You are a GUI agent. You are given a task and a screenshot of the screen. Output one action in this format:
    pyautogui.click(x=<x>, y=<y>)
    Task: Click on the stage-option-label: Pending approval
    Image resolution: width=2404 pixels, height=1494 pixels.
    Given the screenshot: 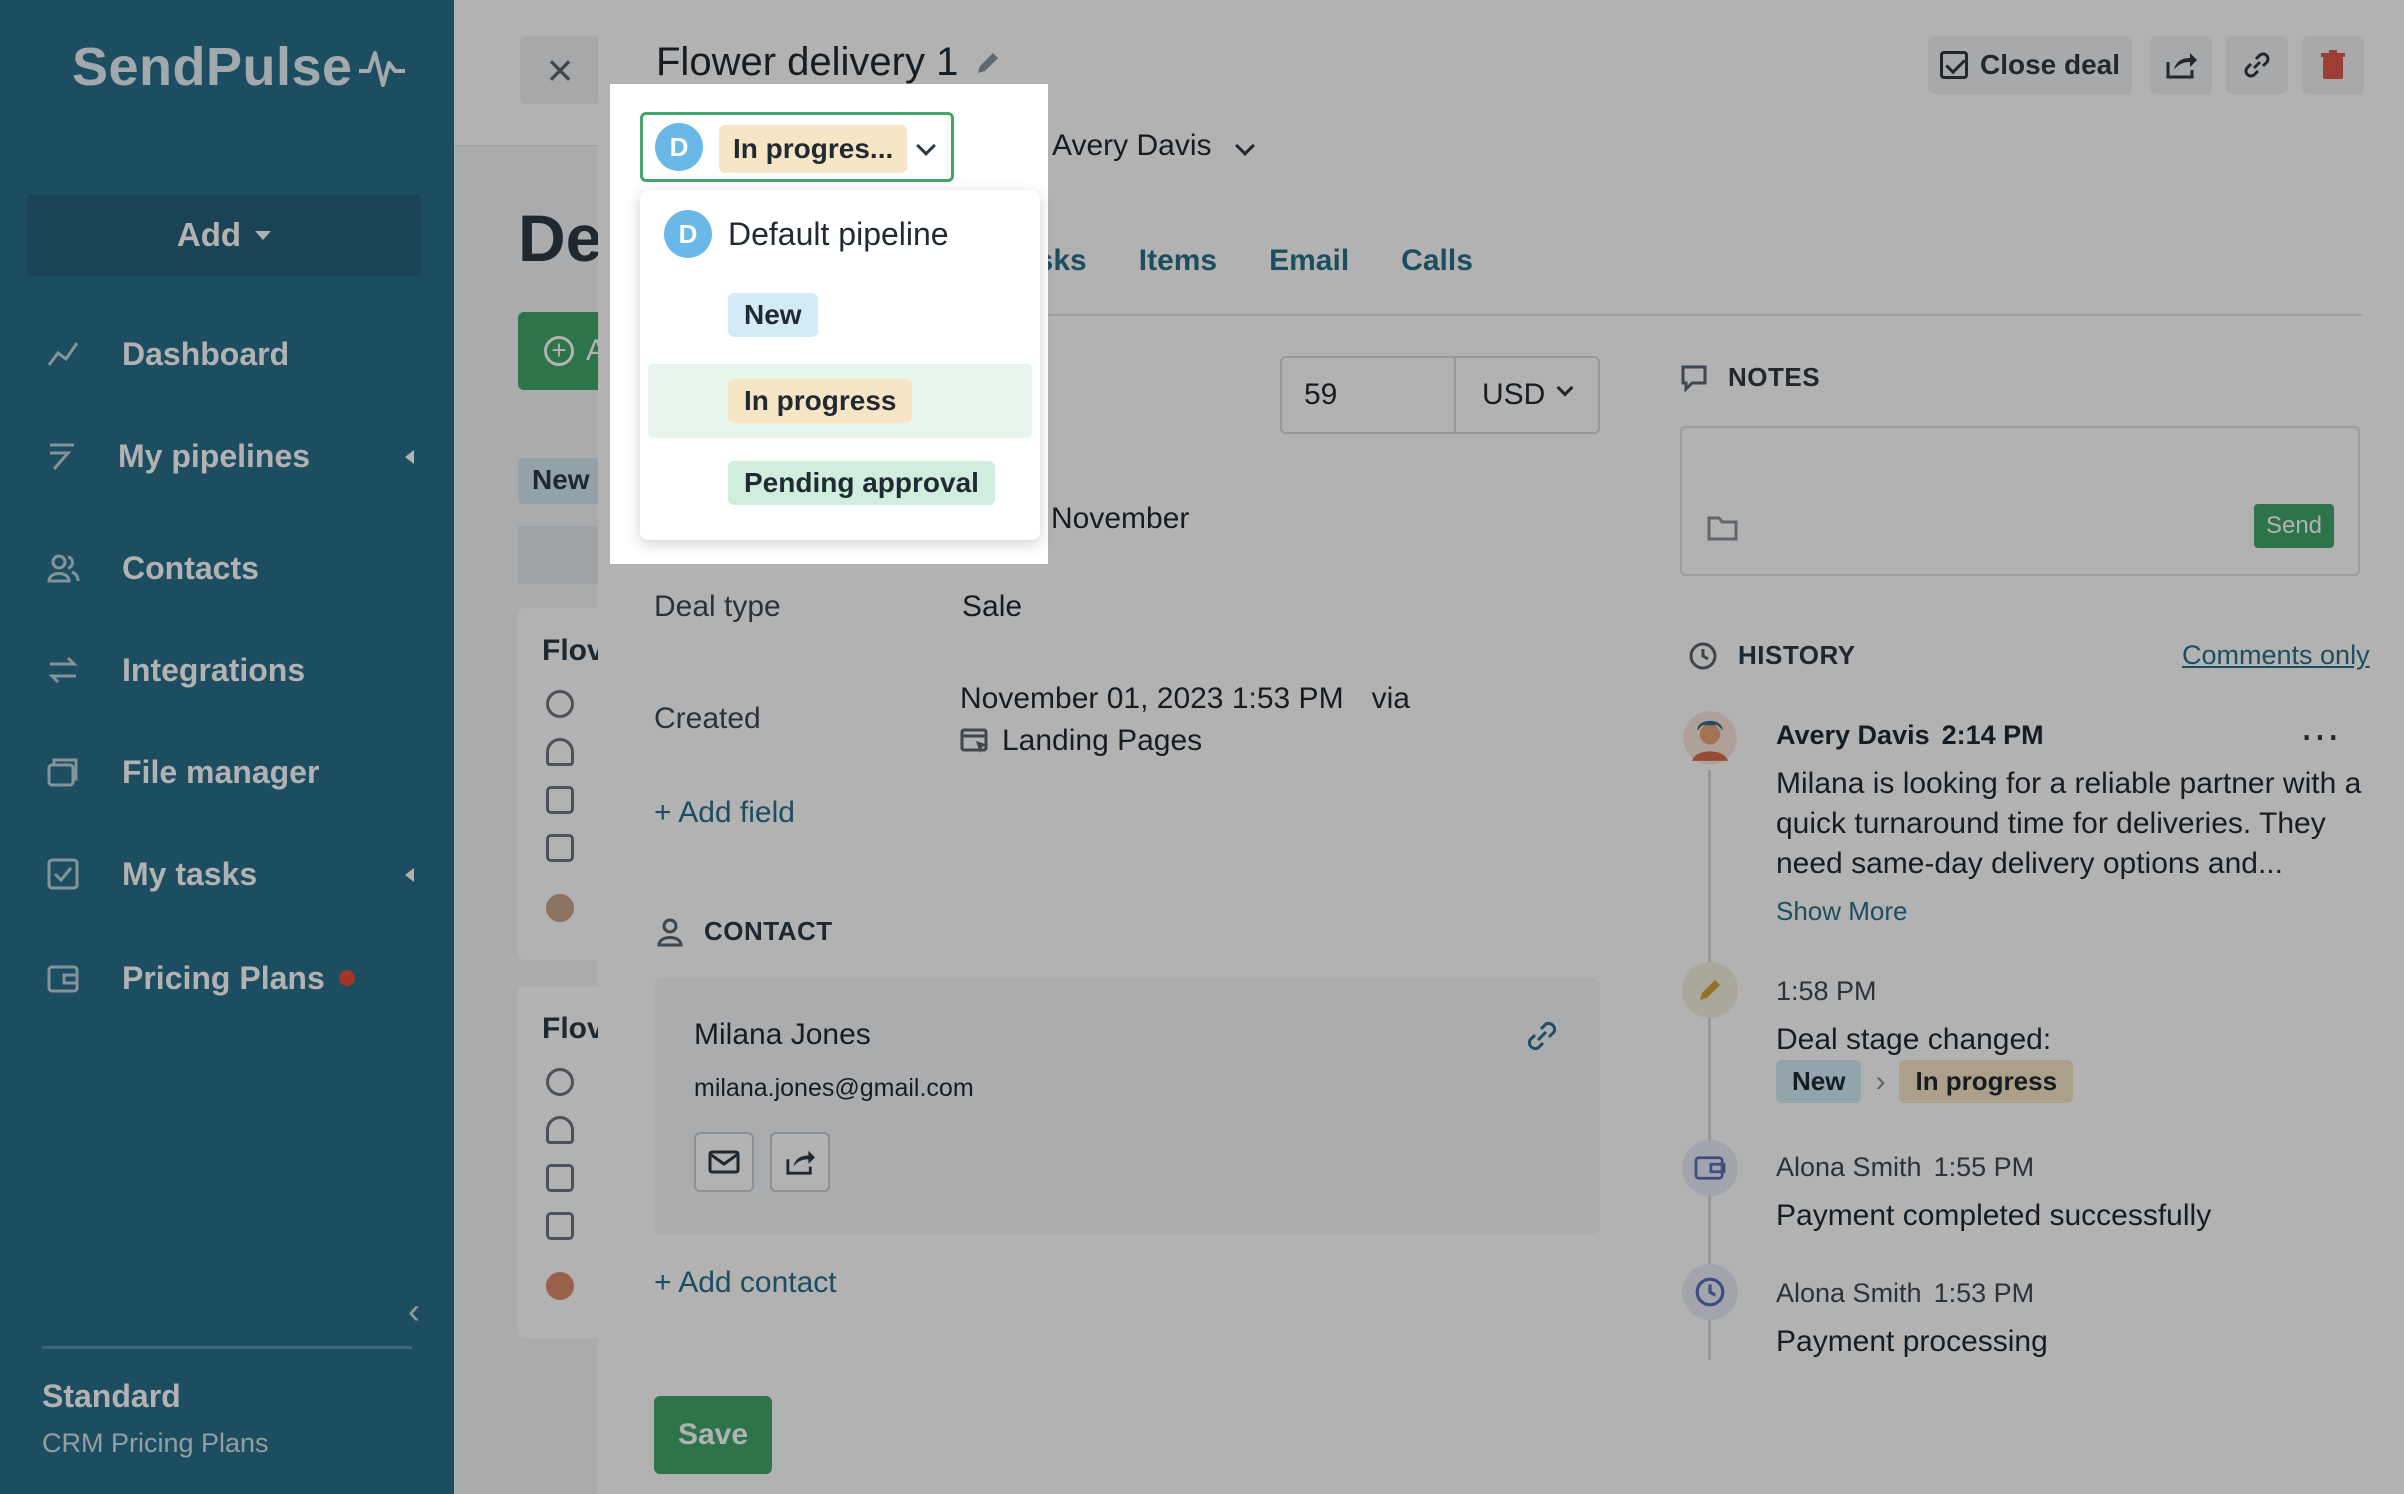 What is the action you would take?
    pyautogui.click(x=861, y=483)
    